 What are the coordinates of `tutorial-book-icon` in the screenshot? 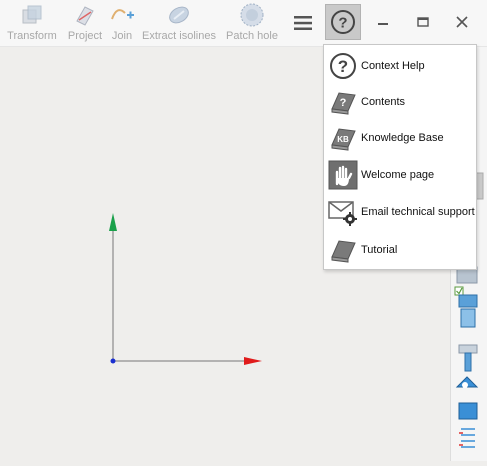 It's located at (343, 250).